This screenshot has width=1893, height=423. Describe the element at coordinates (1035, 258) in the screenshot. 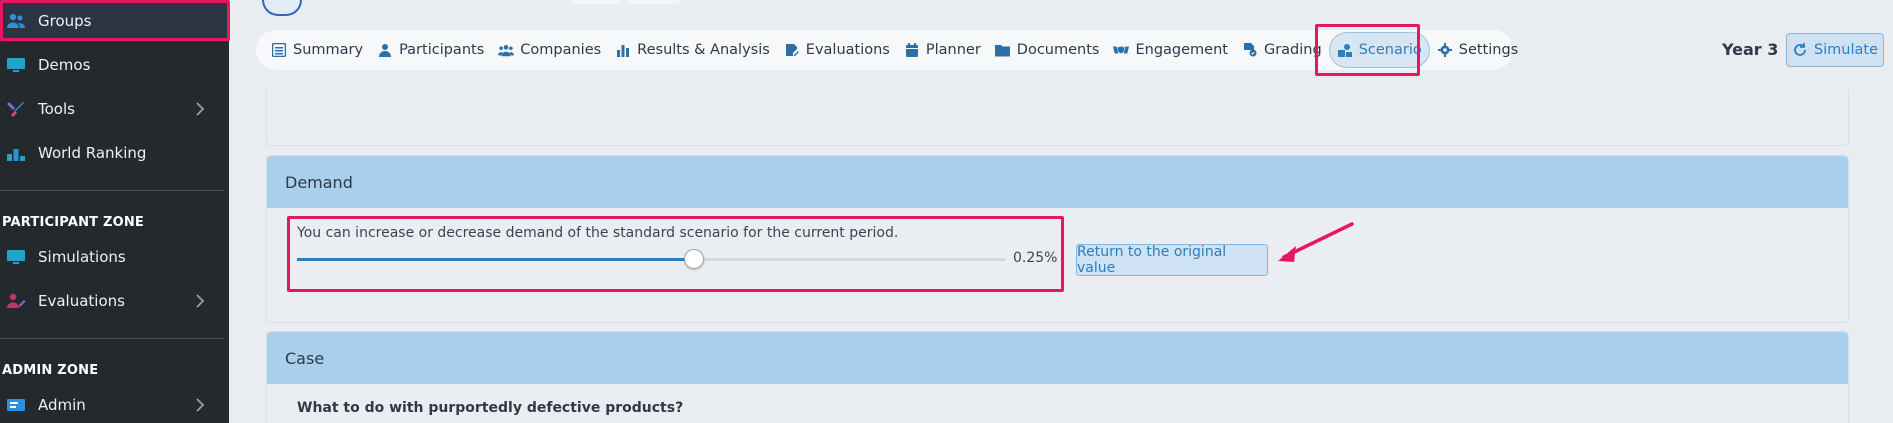

I see `slider-value: 0.25%` at that location.